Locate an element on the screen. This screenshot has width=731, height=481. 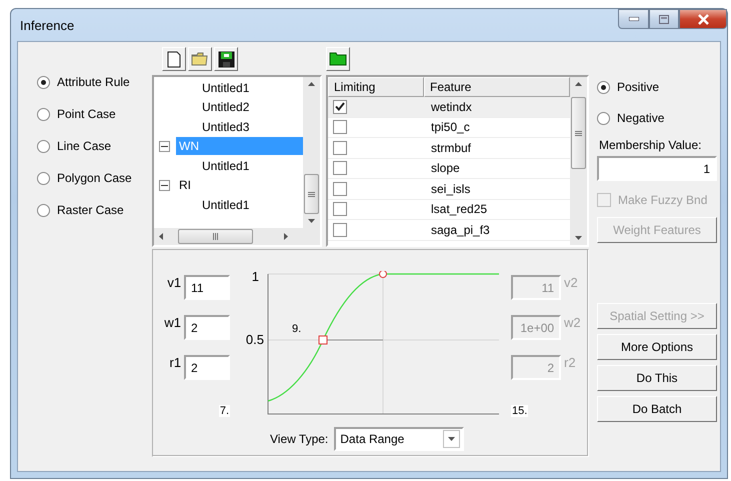
table-row: lsat_red25 is located at coordinates (449, 210).